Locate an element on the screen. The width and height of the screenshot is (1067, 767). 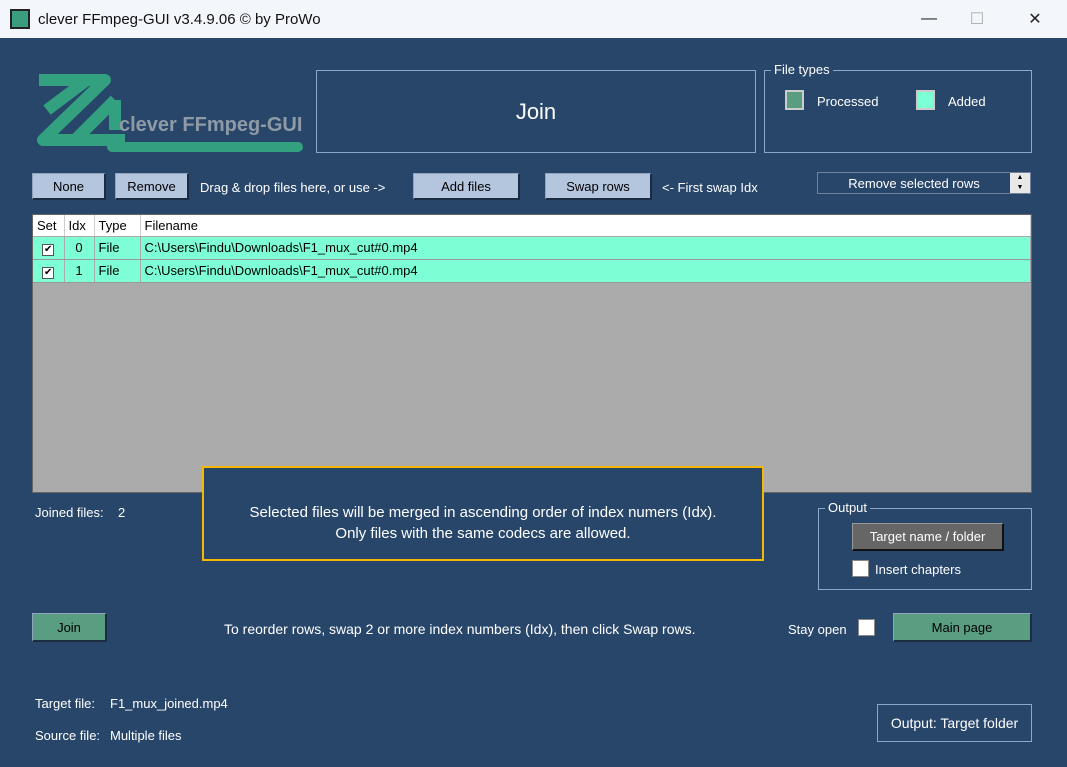
ffmpeg-logo-icon is located at coordinates (170, 113).